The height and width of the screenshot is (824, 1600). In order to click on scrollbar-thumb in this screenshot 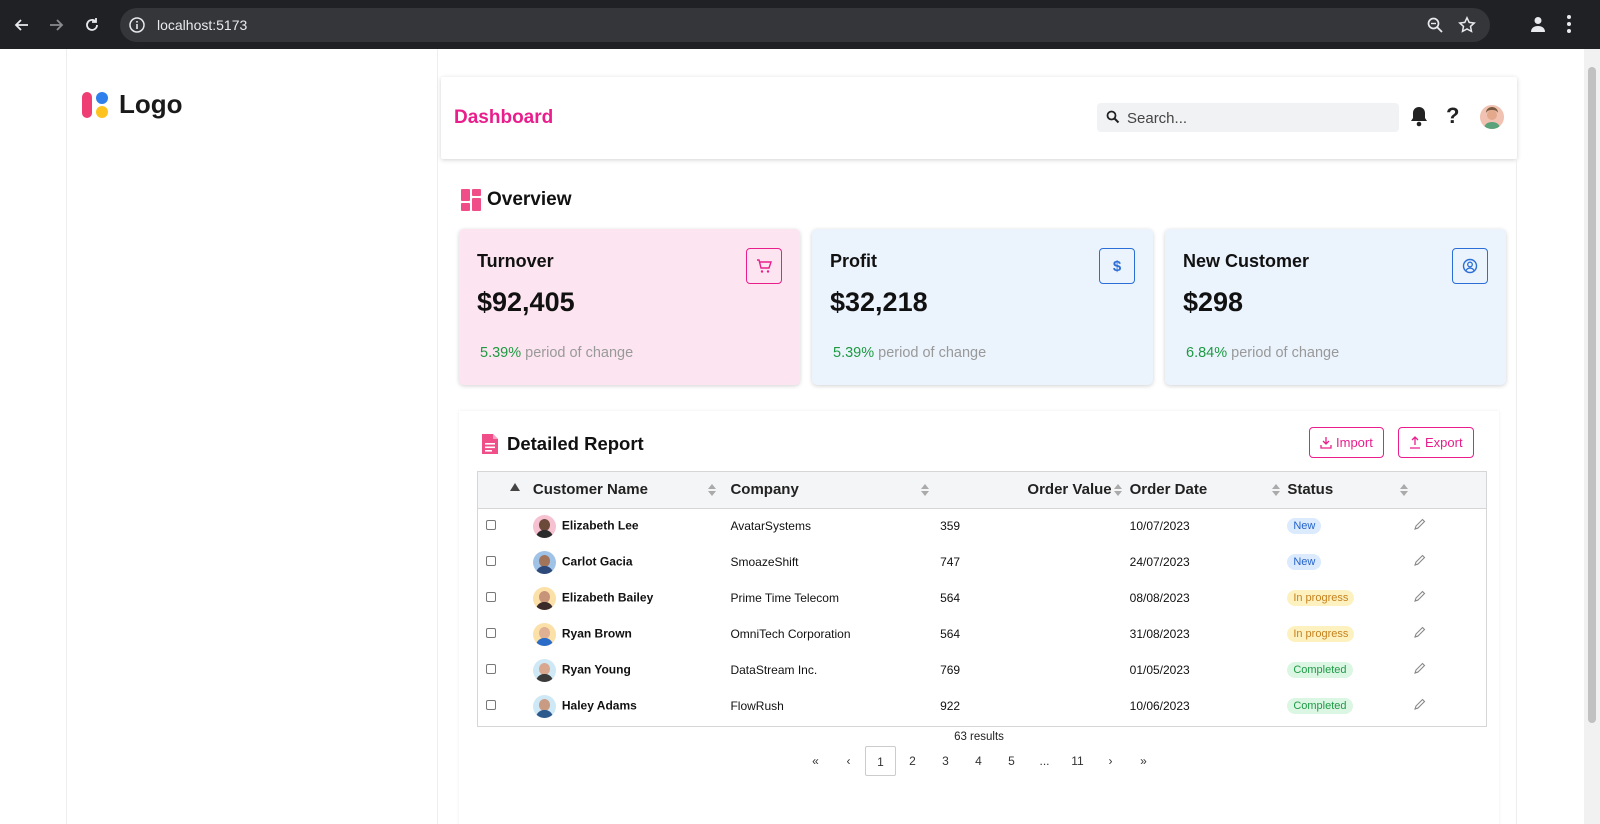, I will do `click(1592, 395)`.